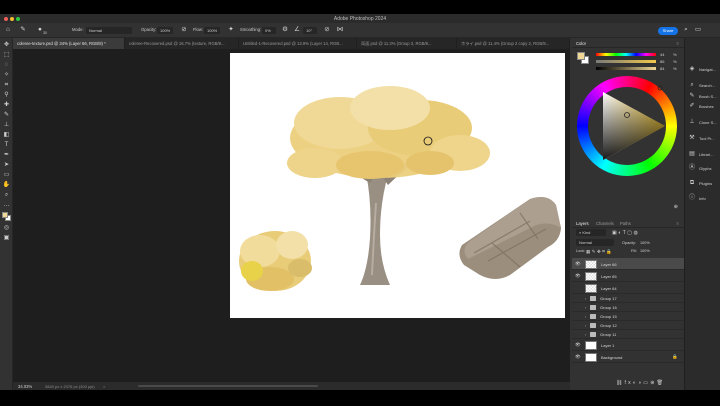 The width and height of the screenshot is (720, 406). What do you see at coordinates (678, 43) in the screenshot?
I see `color-panel-menu-icon: ≡` at bounding box center [678, 43].